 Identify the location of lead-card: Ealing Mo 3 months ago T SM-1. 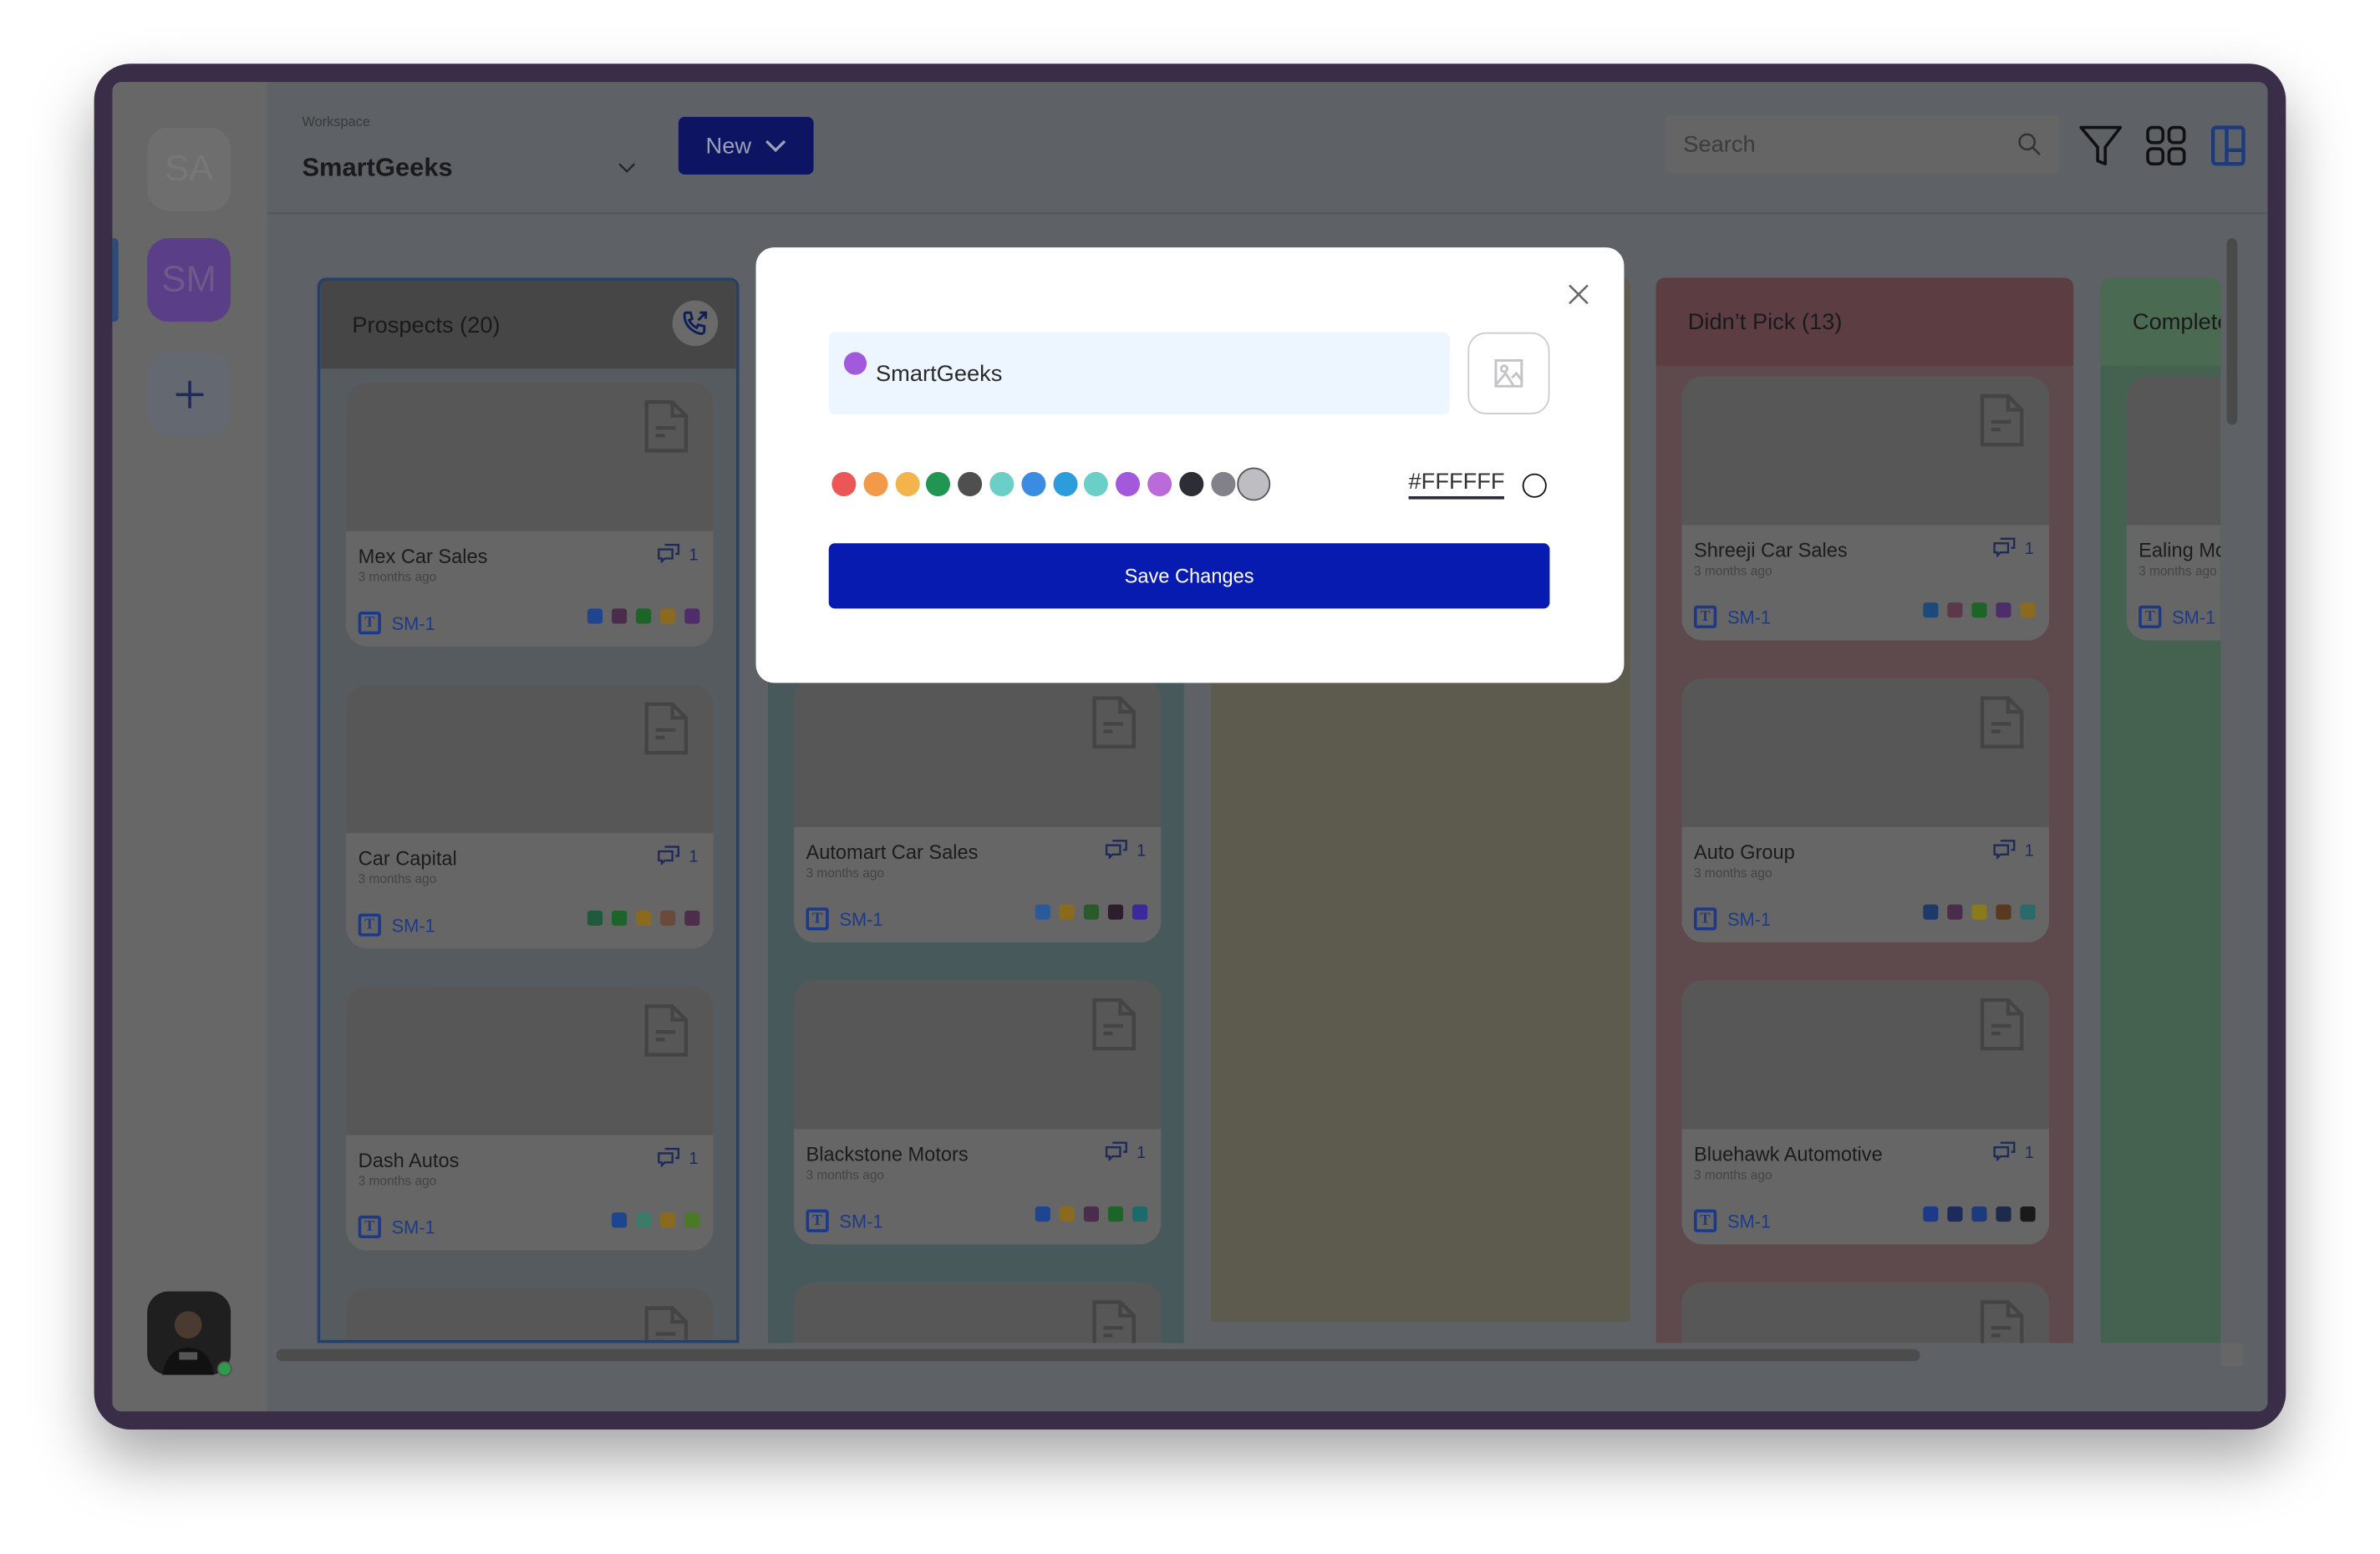
(2173, 508).